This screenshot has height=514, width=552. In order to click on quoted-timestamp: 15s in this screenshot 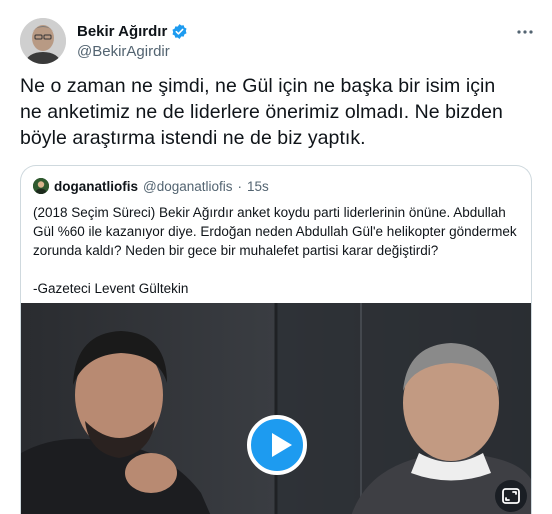, I will do `click(258, 186)`.